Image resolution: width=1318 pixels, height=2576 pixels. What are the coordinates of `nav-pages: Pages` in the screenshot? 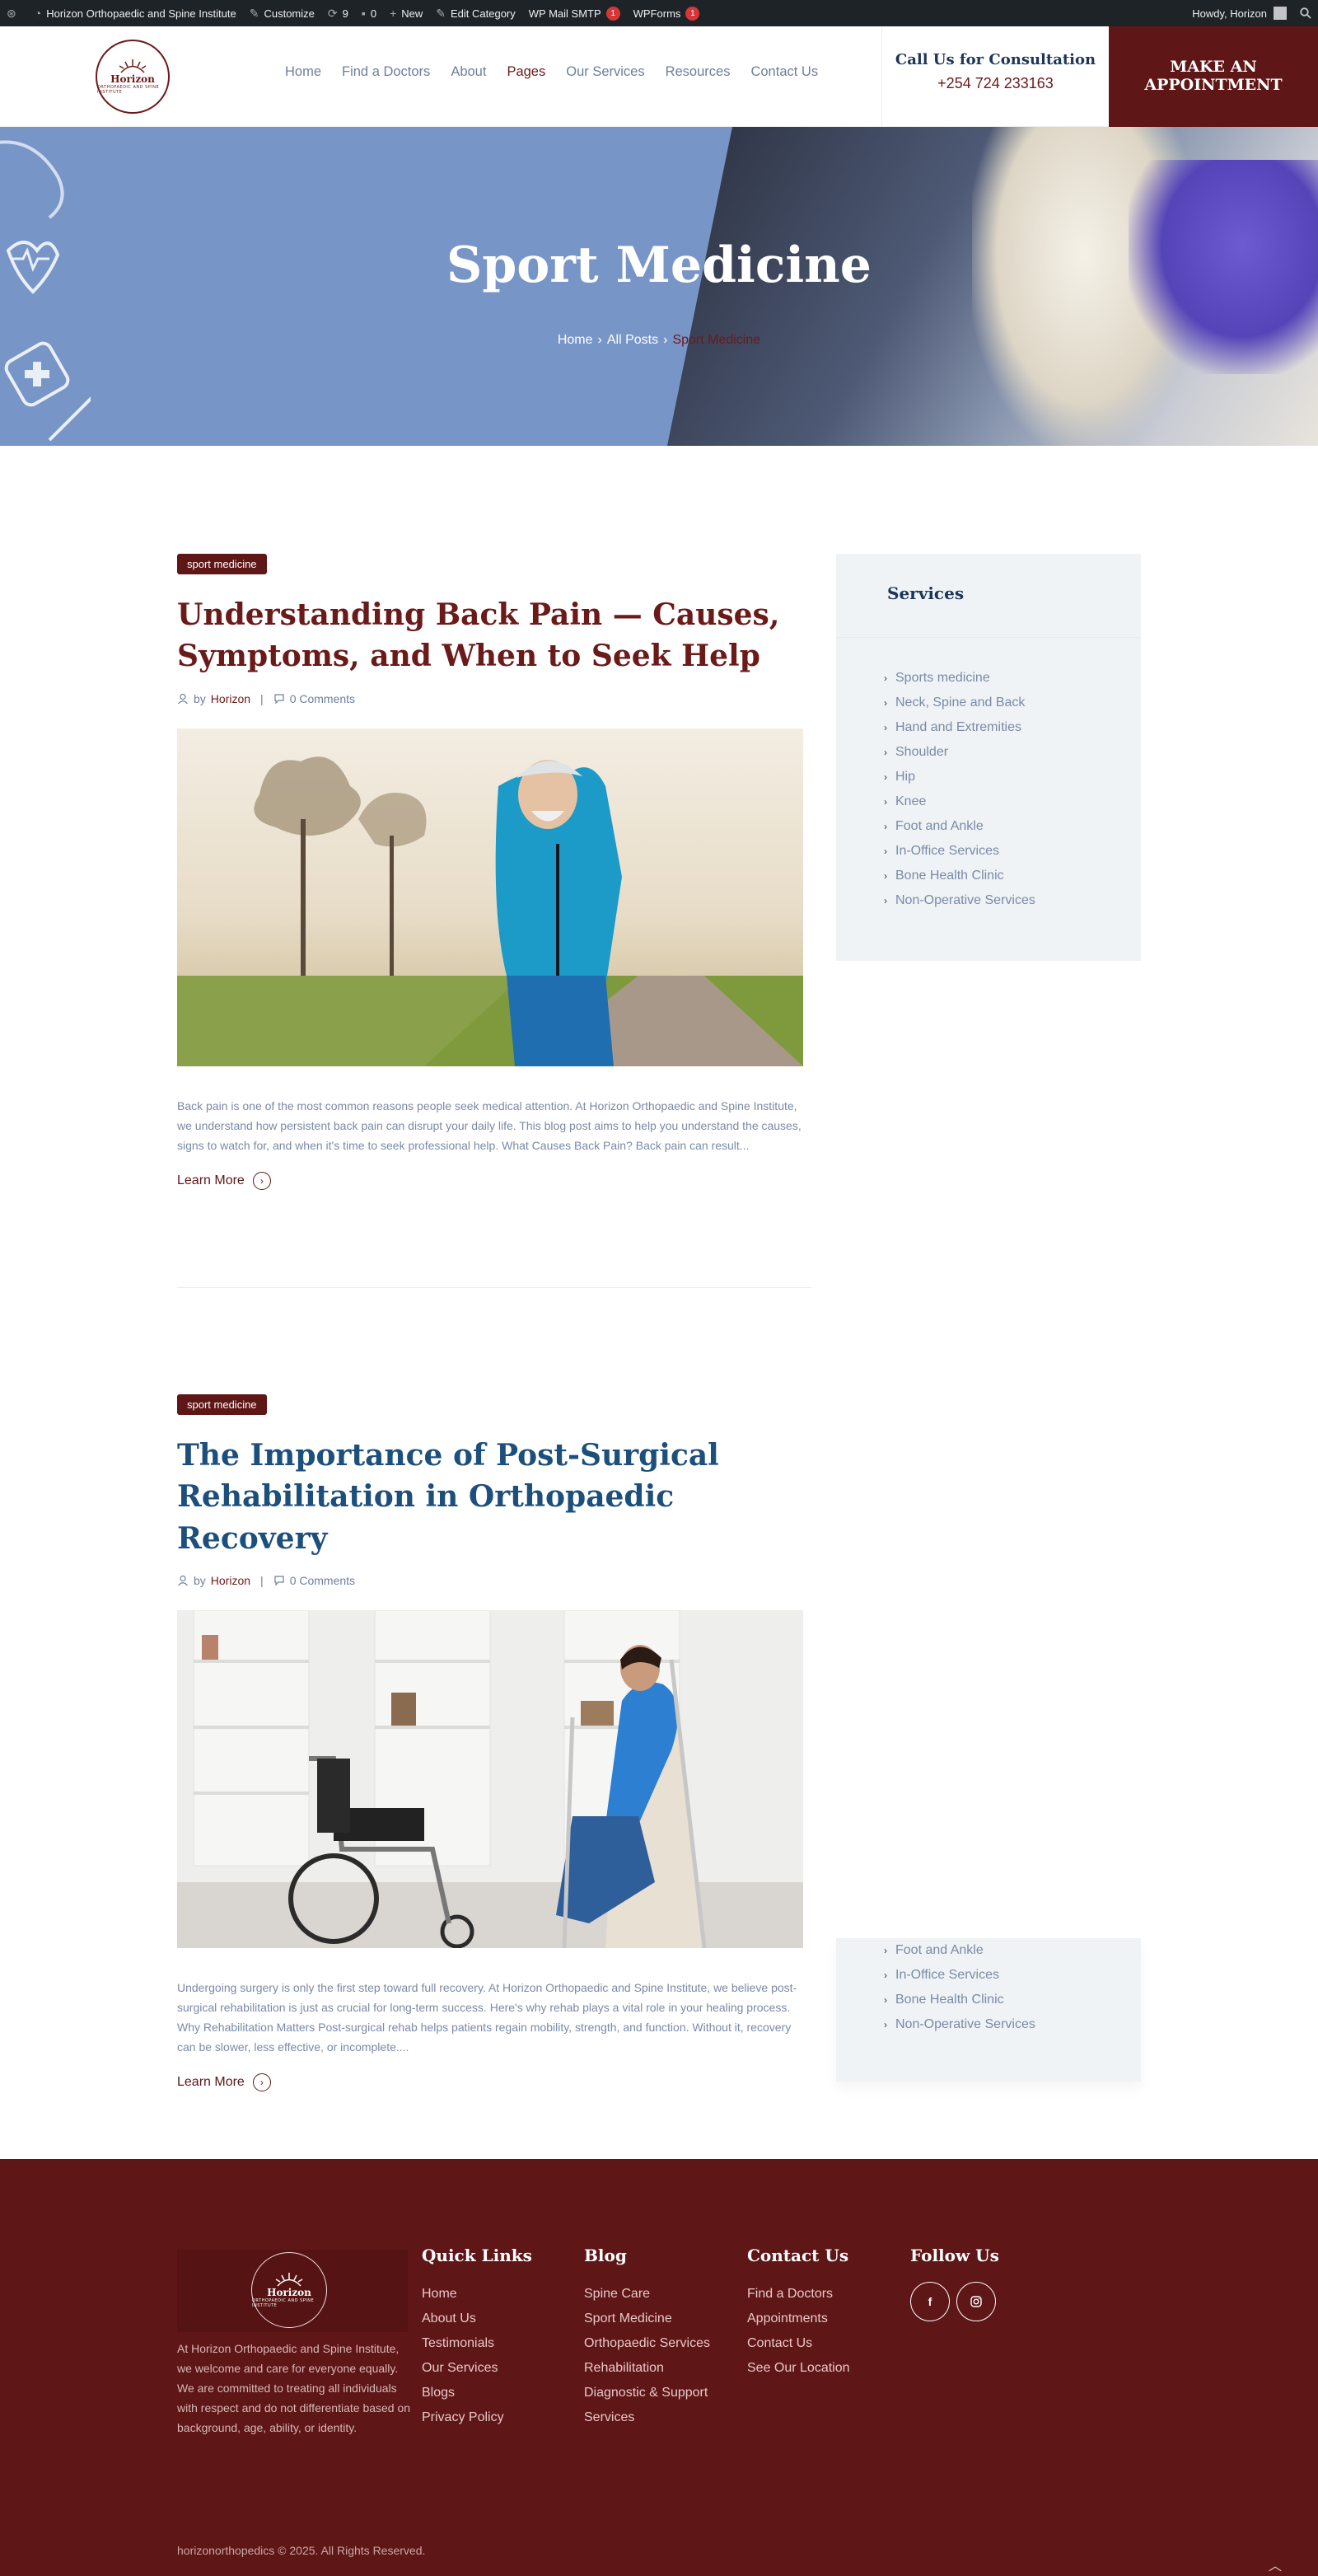 It's located at (526, 72).